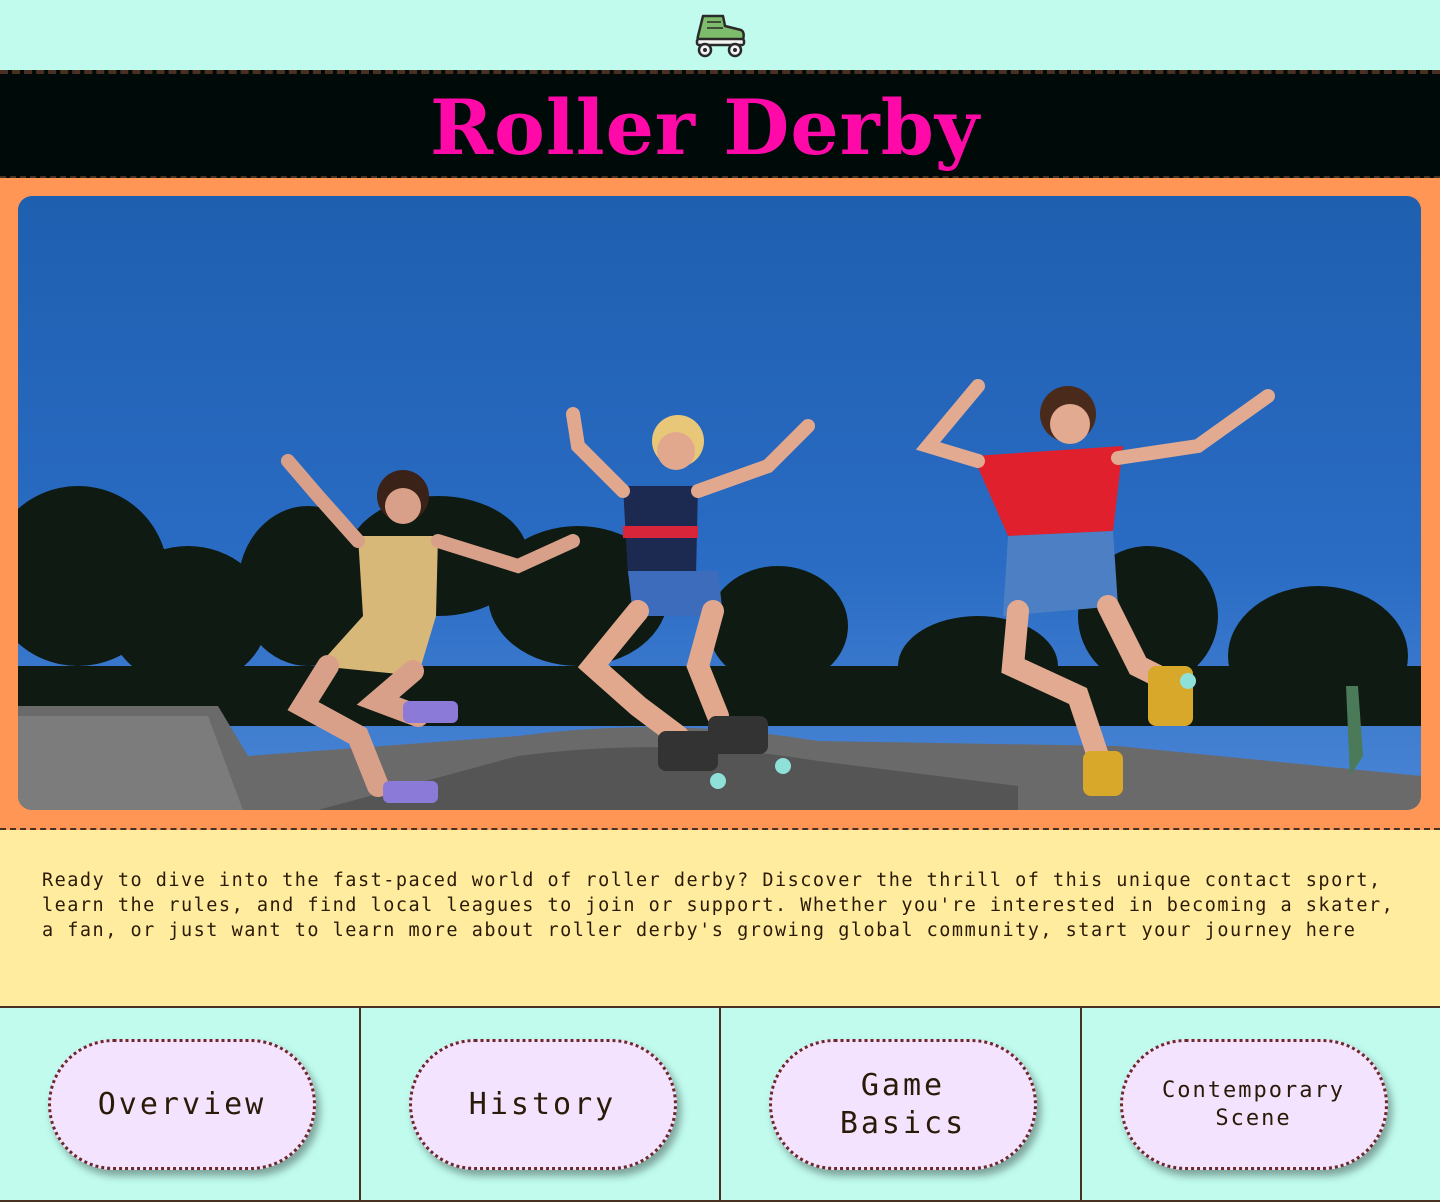 The height and width of the screenshot is (1202, 1440). I want to click on nav-cell-overview: Overview, so click(180, 1104).